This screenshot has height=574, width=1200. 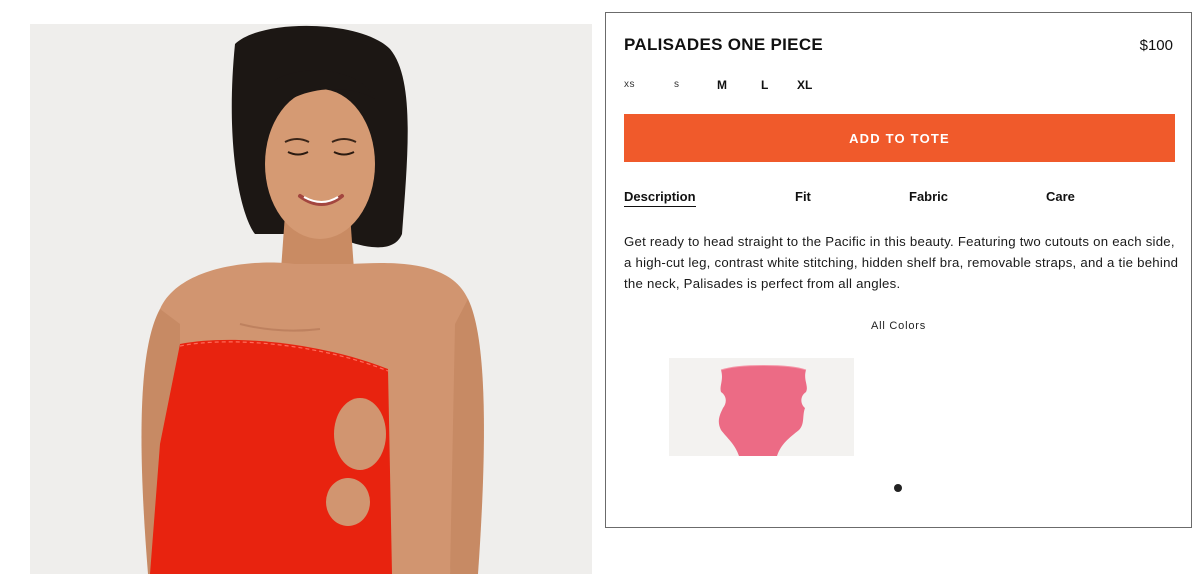 I want to click on tab-fabric: Fabric, so click(x=928, y=197).